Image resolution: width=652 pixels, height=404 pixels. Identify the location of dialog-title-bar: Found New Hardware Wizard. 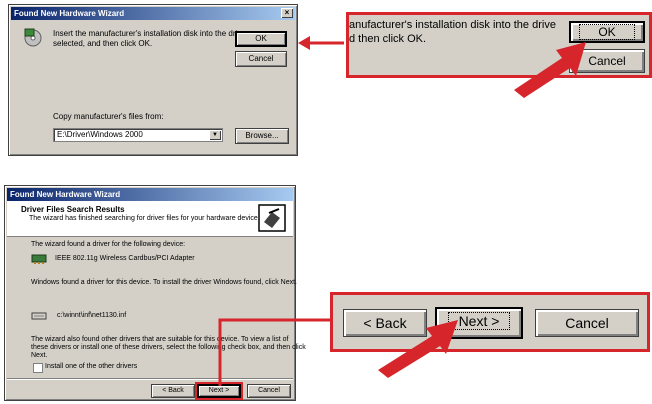
(150, 194).